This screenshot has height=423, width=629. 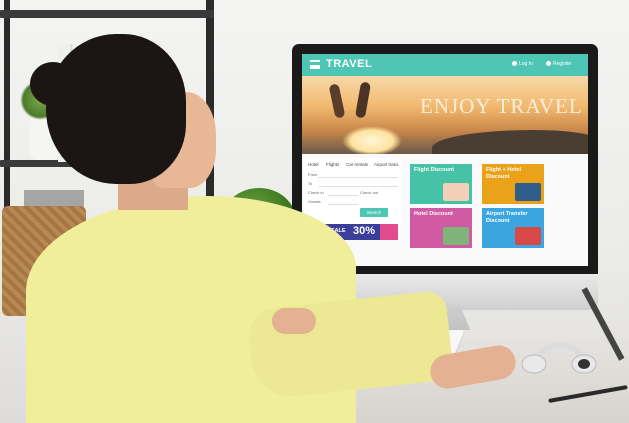 I want to click on tab-car-rentals: Car rentals, so click(x=357, y=164).